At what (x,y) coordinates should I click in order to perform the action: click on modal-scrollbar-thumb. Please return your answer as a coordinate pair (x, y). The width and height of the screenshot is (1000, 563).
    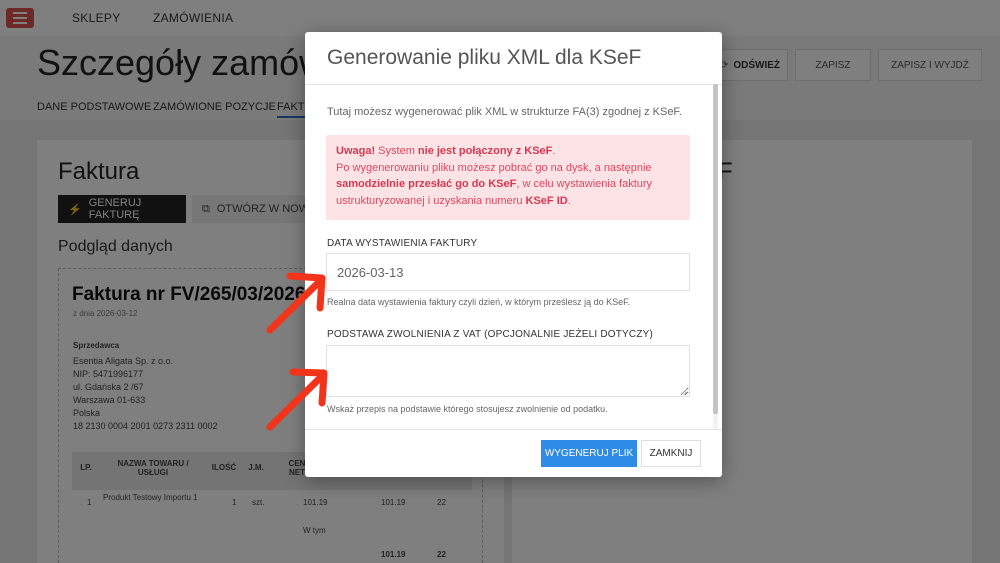
    Looking at the image, I should click on (715, 249).